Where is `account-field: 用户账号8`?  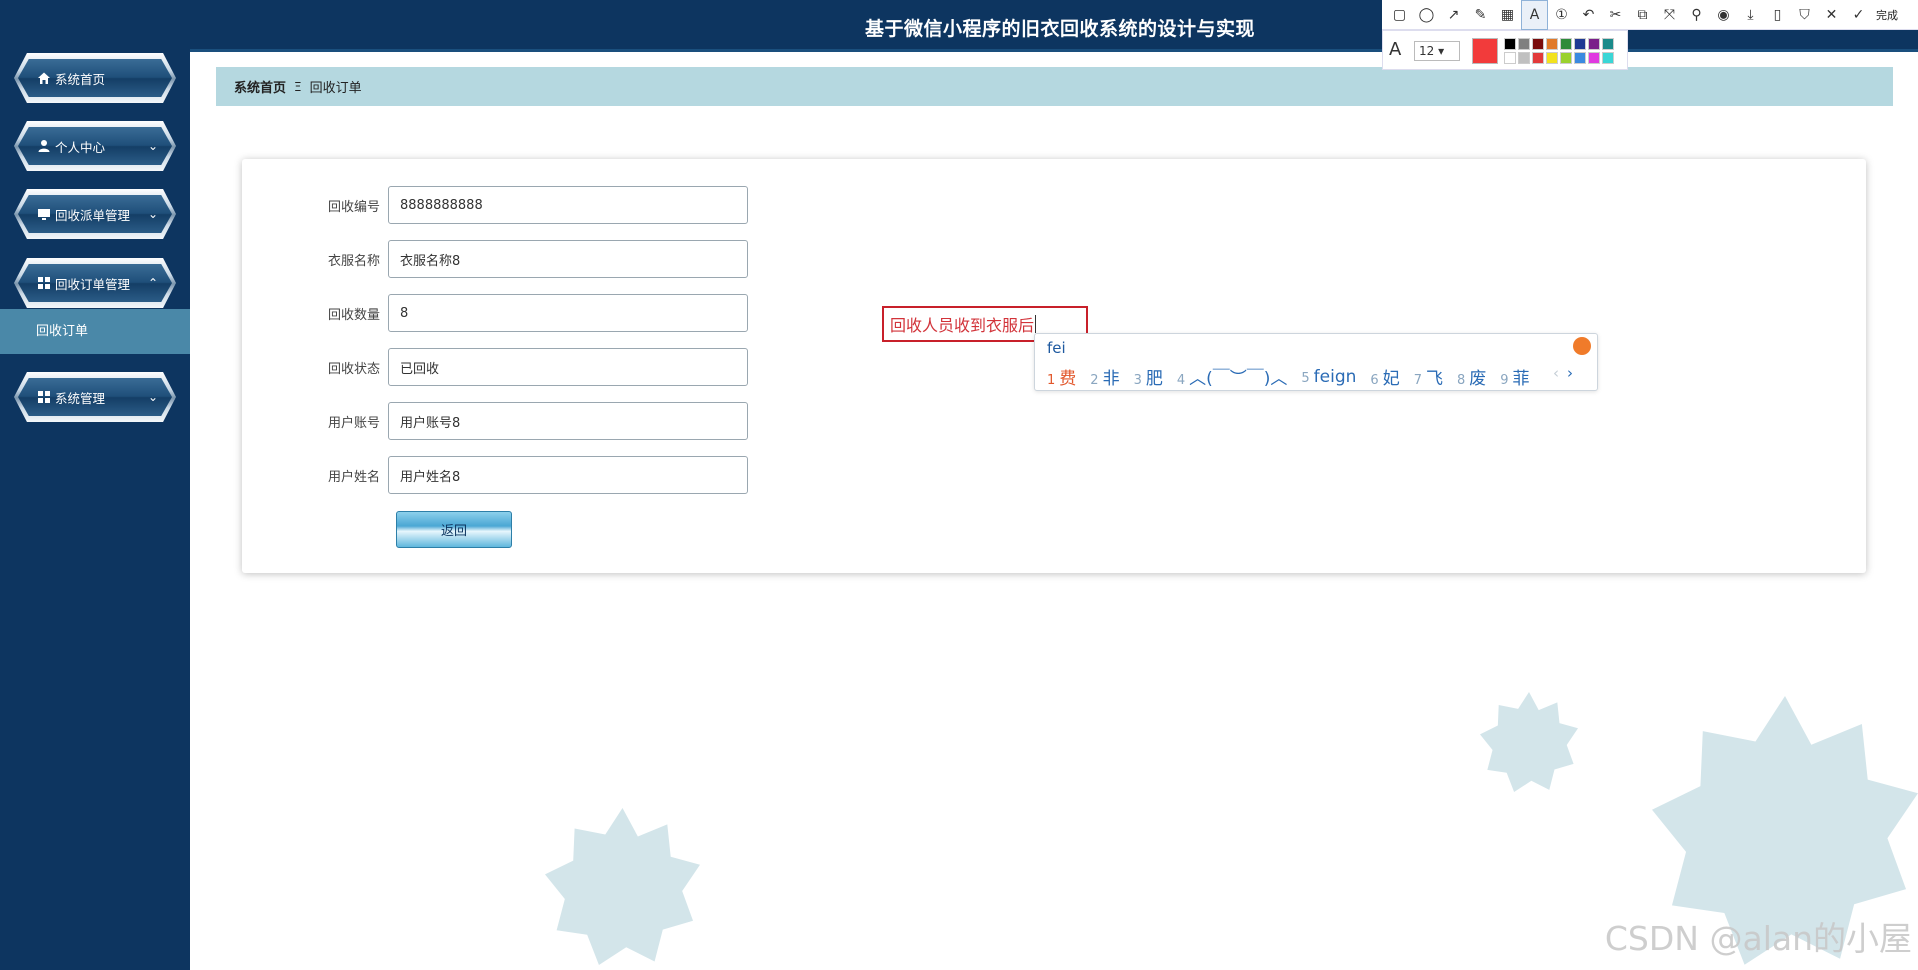 account-field: 用户账号8 is located at coordinates (568, 421).